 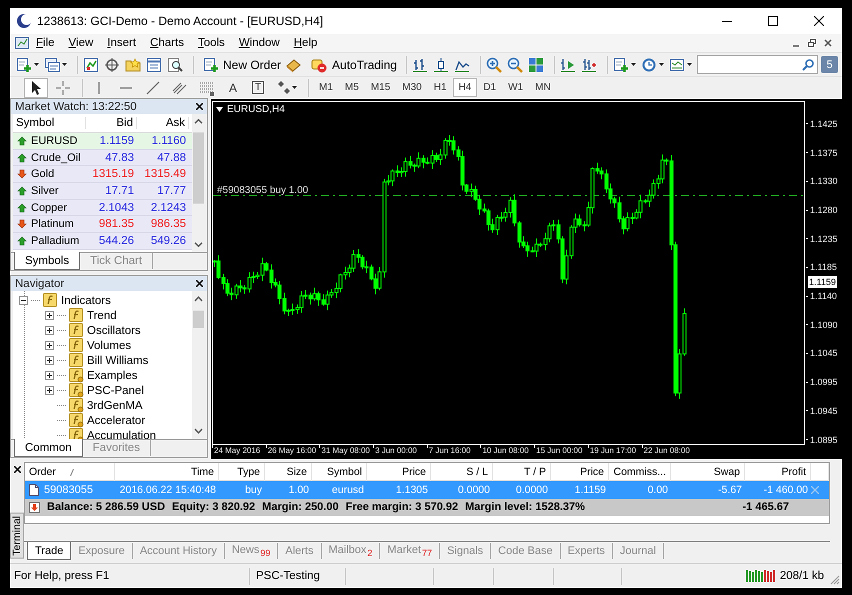 What do you see at coordinates (102, 241) in the screenshot?
I see `table-row: Palladium 544.26 549.26` at bounding box center [102, 241].